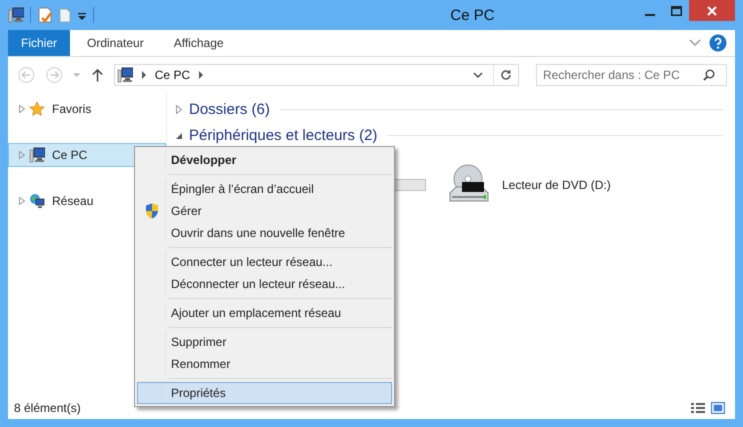 The width and height of the screenshot is (743, 427). I want to click on close-icon, so click(712, 11).